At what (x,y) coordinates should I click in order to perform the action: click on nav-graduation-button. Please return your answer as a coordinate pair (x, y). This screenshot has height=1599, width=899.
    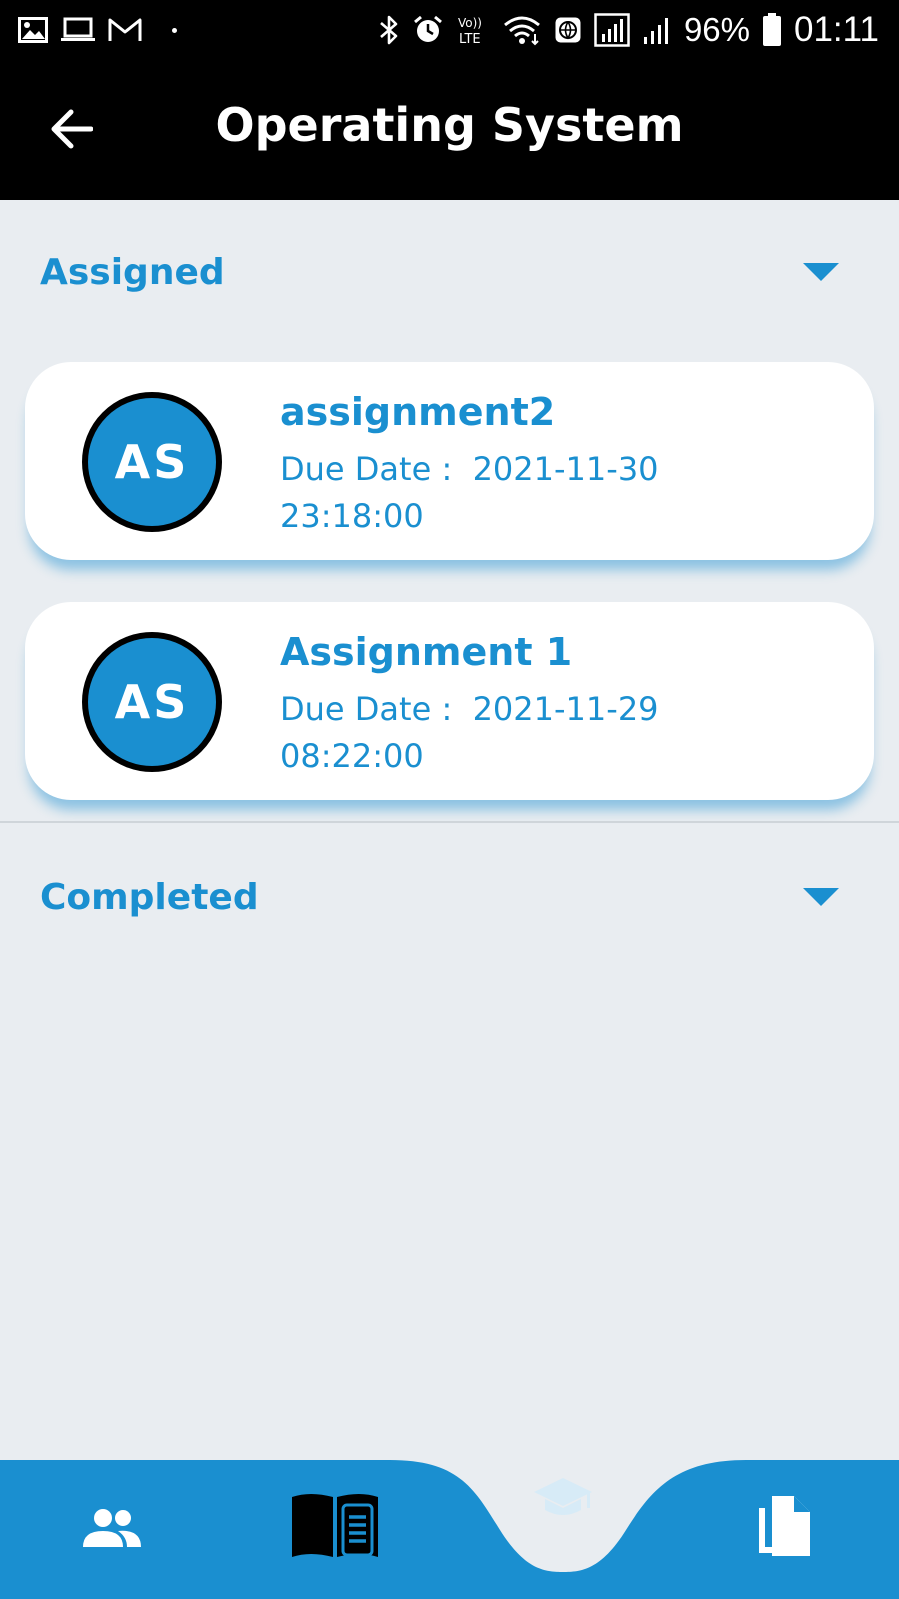
    Looking at the image, I should click on (563, 1500).